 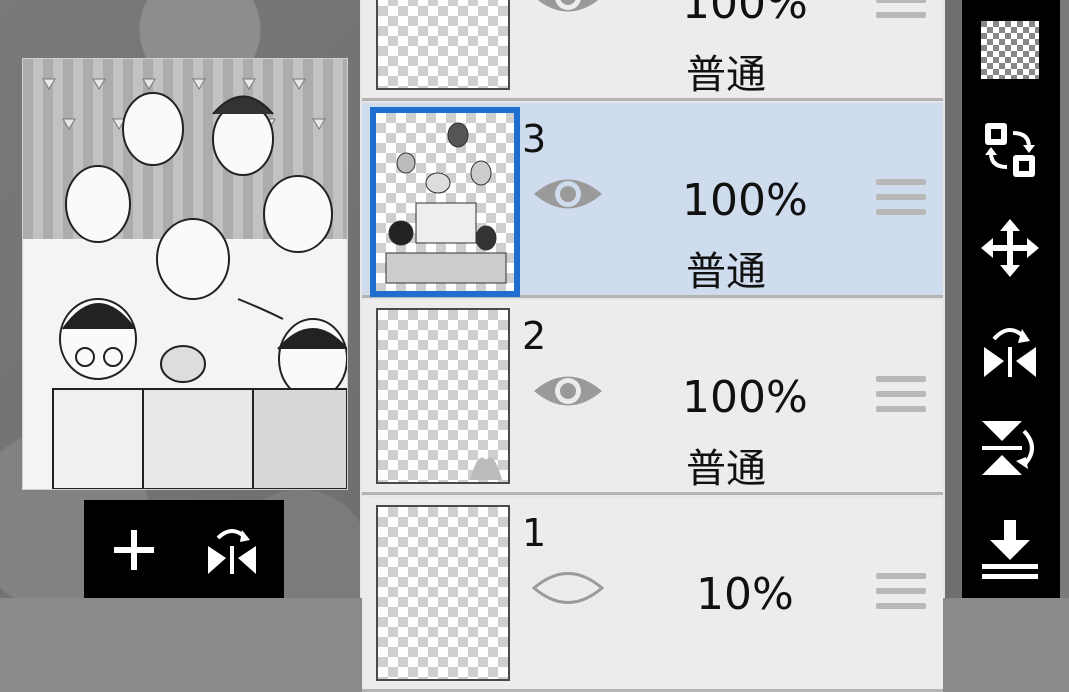 I want to click on layer-row: 100% 普通, so click(x=652, y=50).